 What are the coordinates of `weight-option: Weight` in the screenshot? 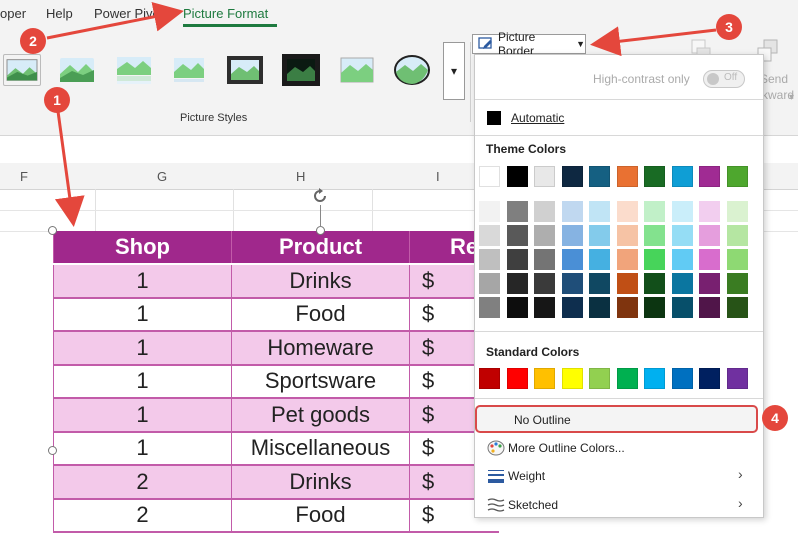 It's located at (526, 476).